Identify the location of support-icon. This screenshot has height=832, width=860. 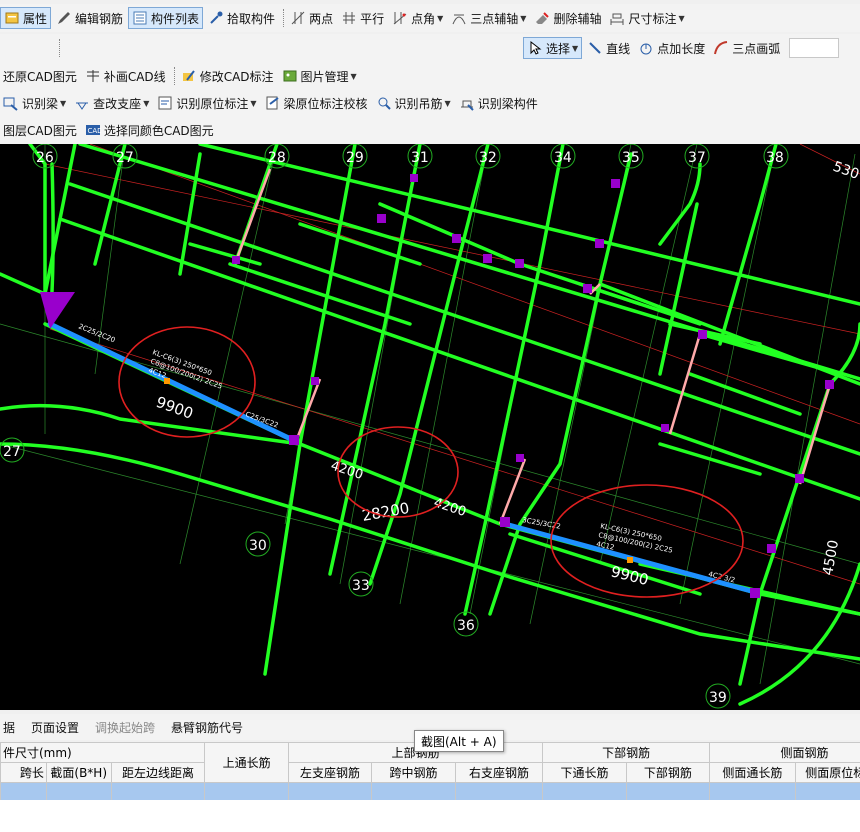
(82, 103).